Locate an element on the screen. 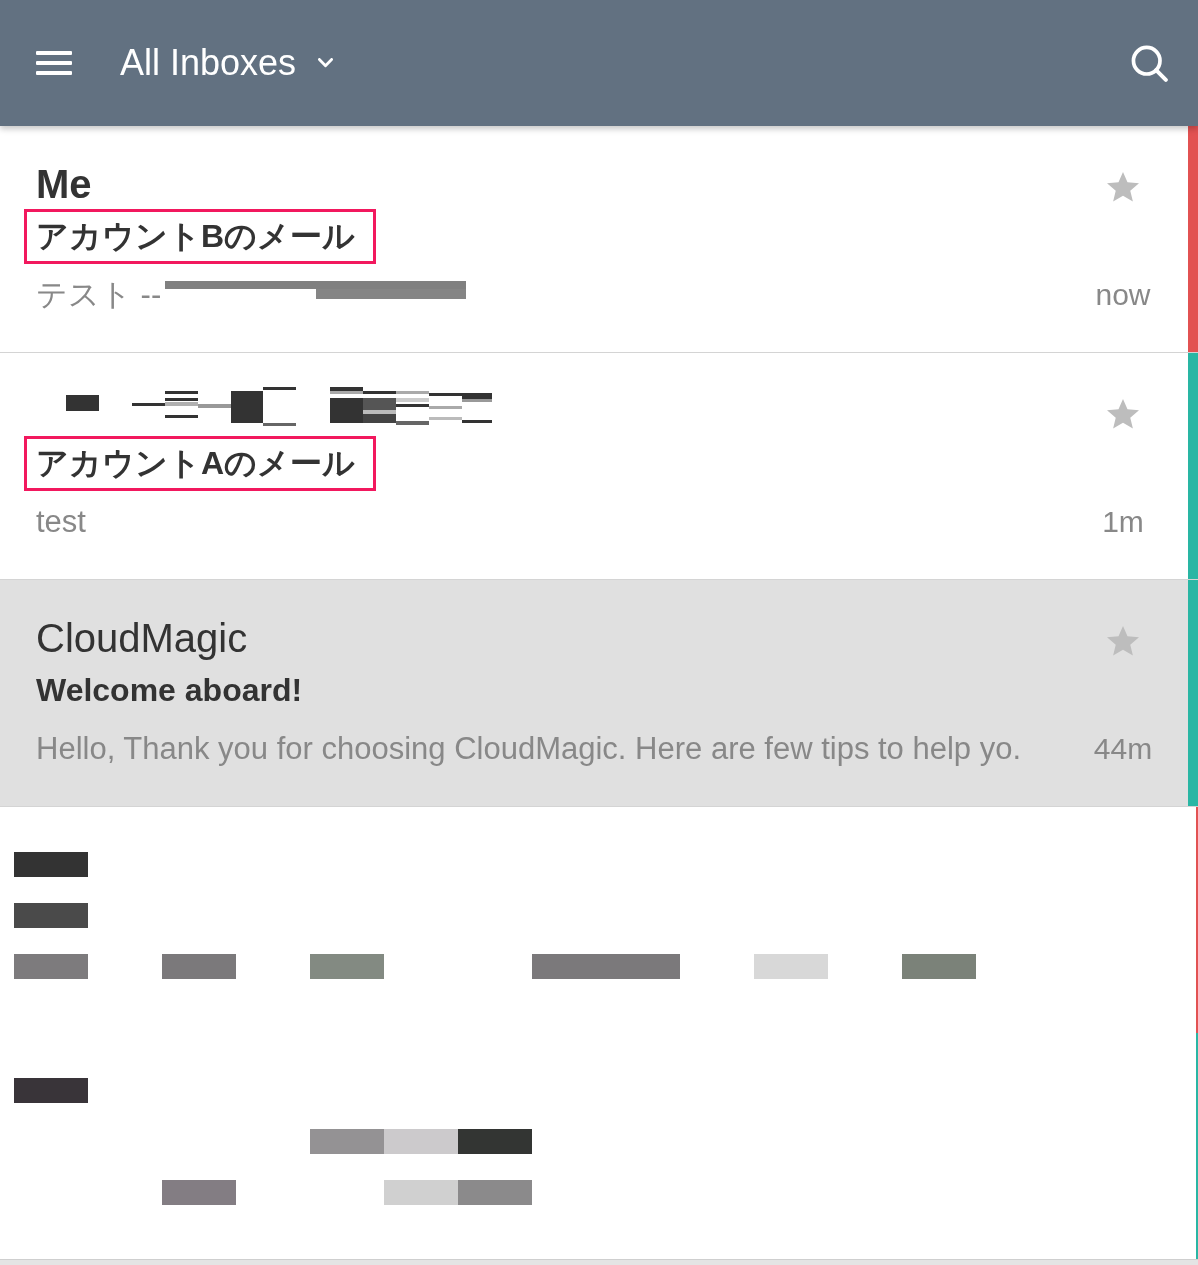  search-icon is located at coordinates (1149, 63).